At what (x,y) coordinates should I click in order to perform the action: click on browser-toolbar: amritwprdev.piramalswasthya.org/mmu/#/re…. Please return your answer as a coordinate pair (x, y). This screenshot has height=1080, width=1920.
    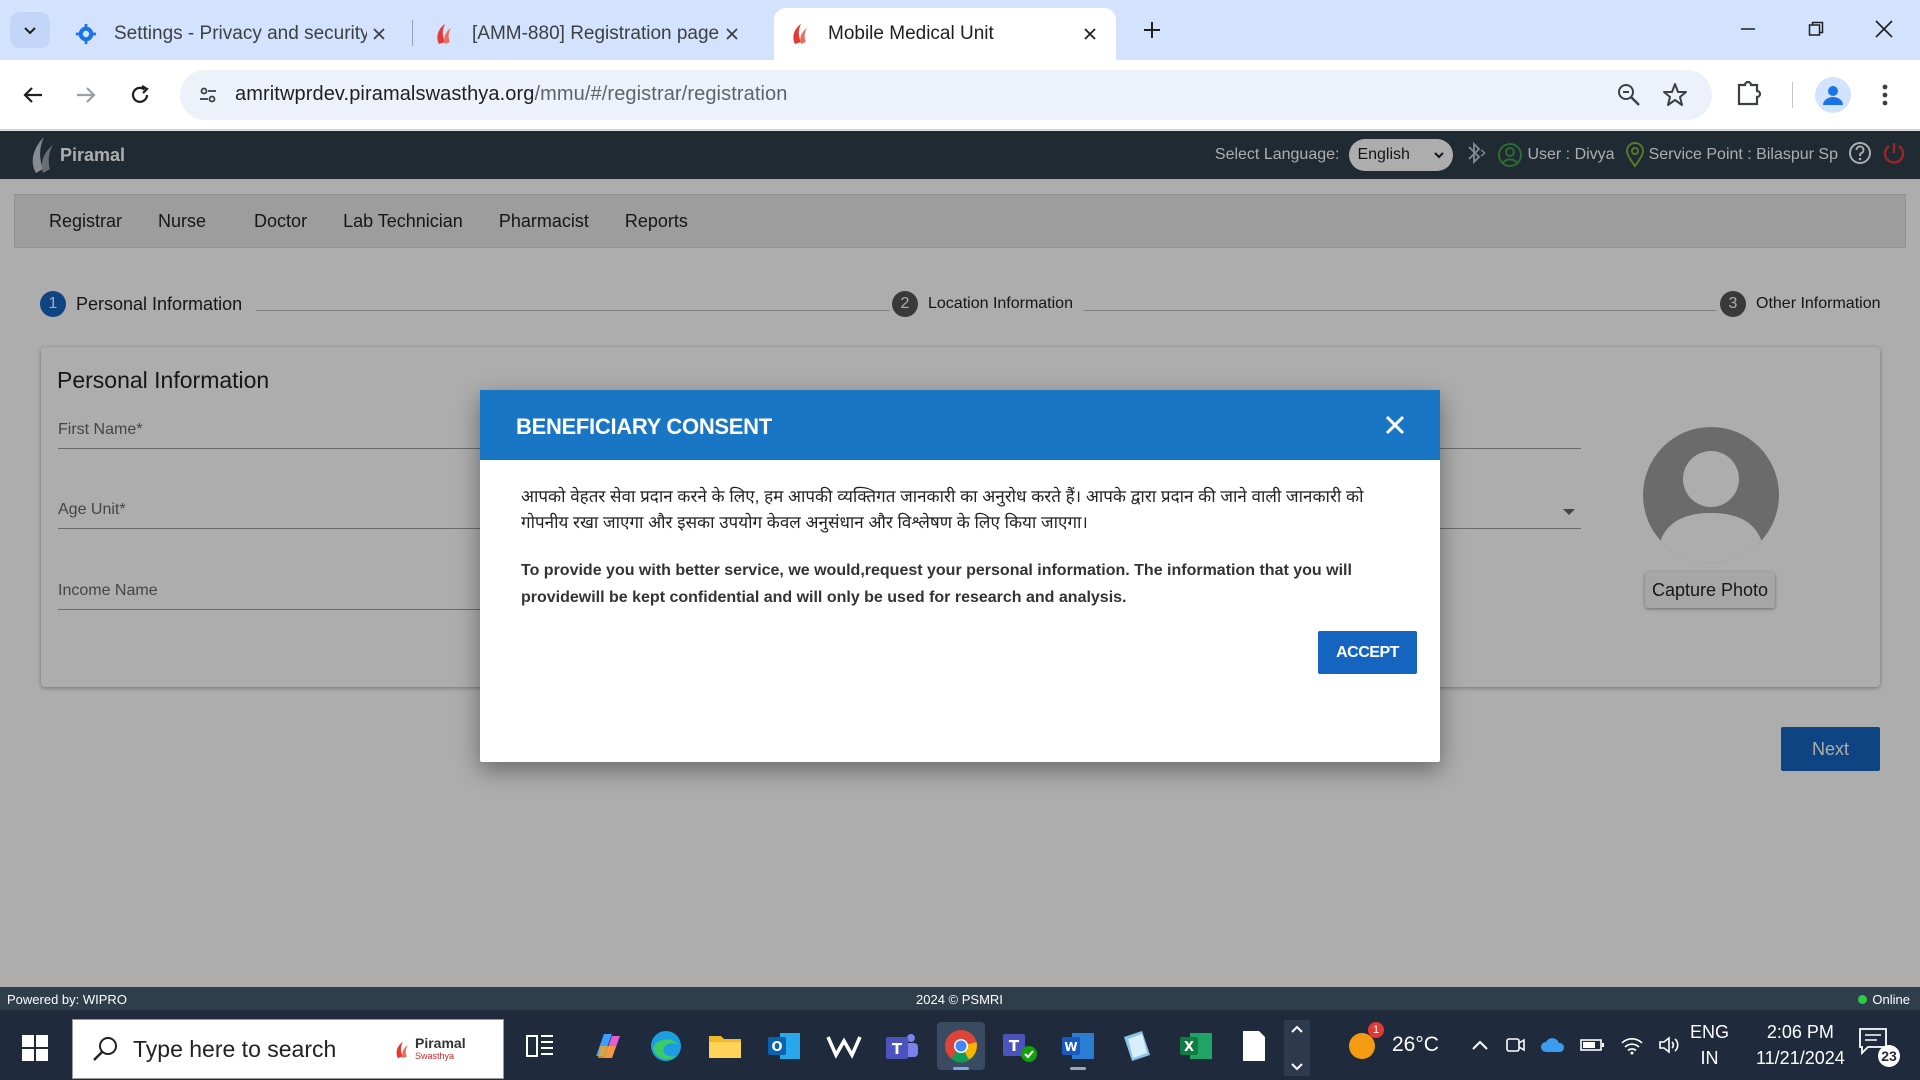
    Looking at the image, I should click on (960, 95).